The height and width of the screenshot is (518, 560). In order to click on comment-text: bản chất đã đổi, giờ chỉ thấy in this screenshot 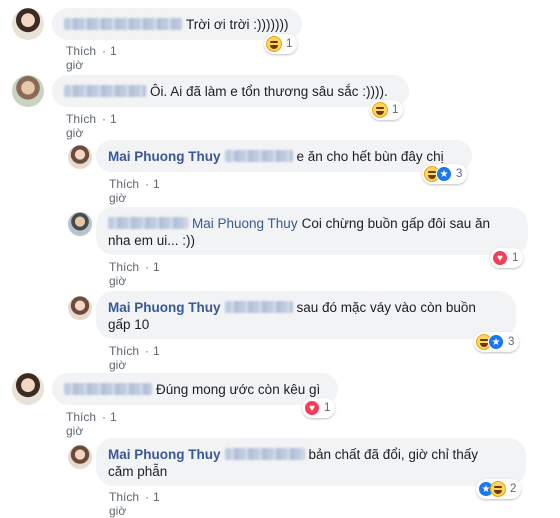, I will do `click(393, 454)`.